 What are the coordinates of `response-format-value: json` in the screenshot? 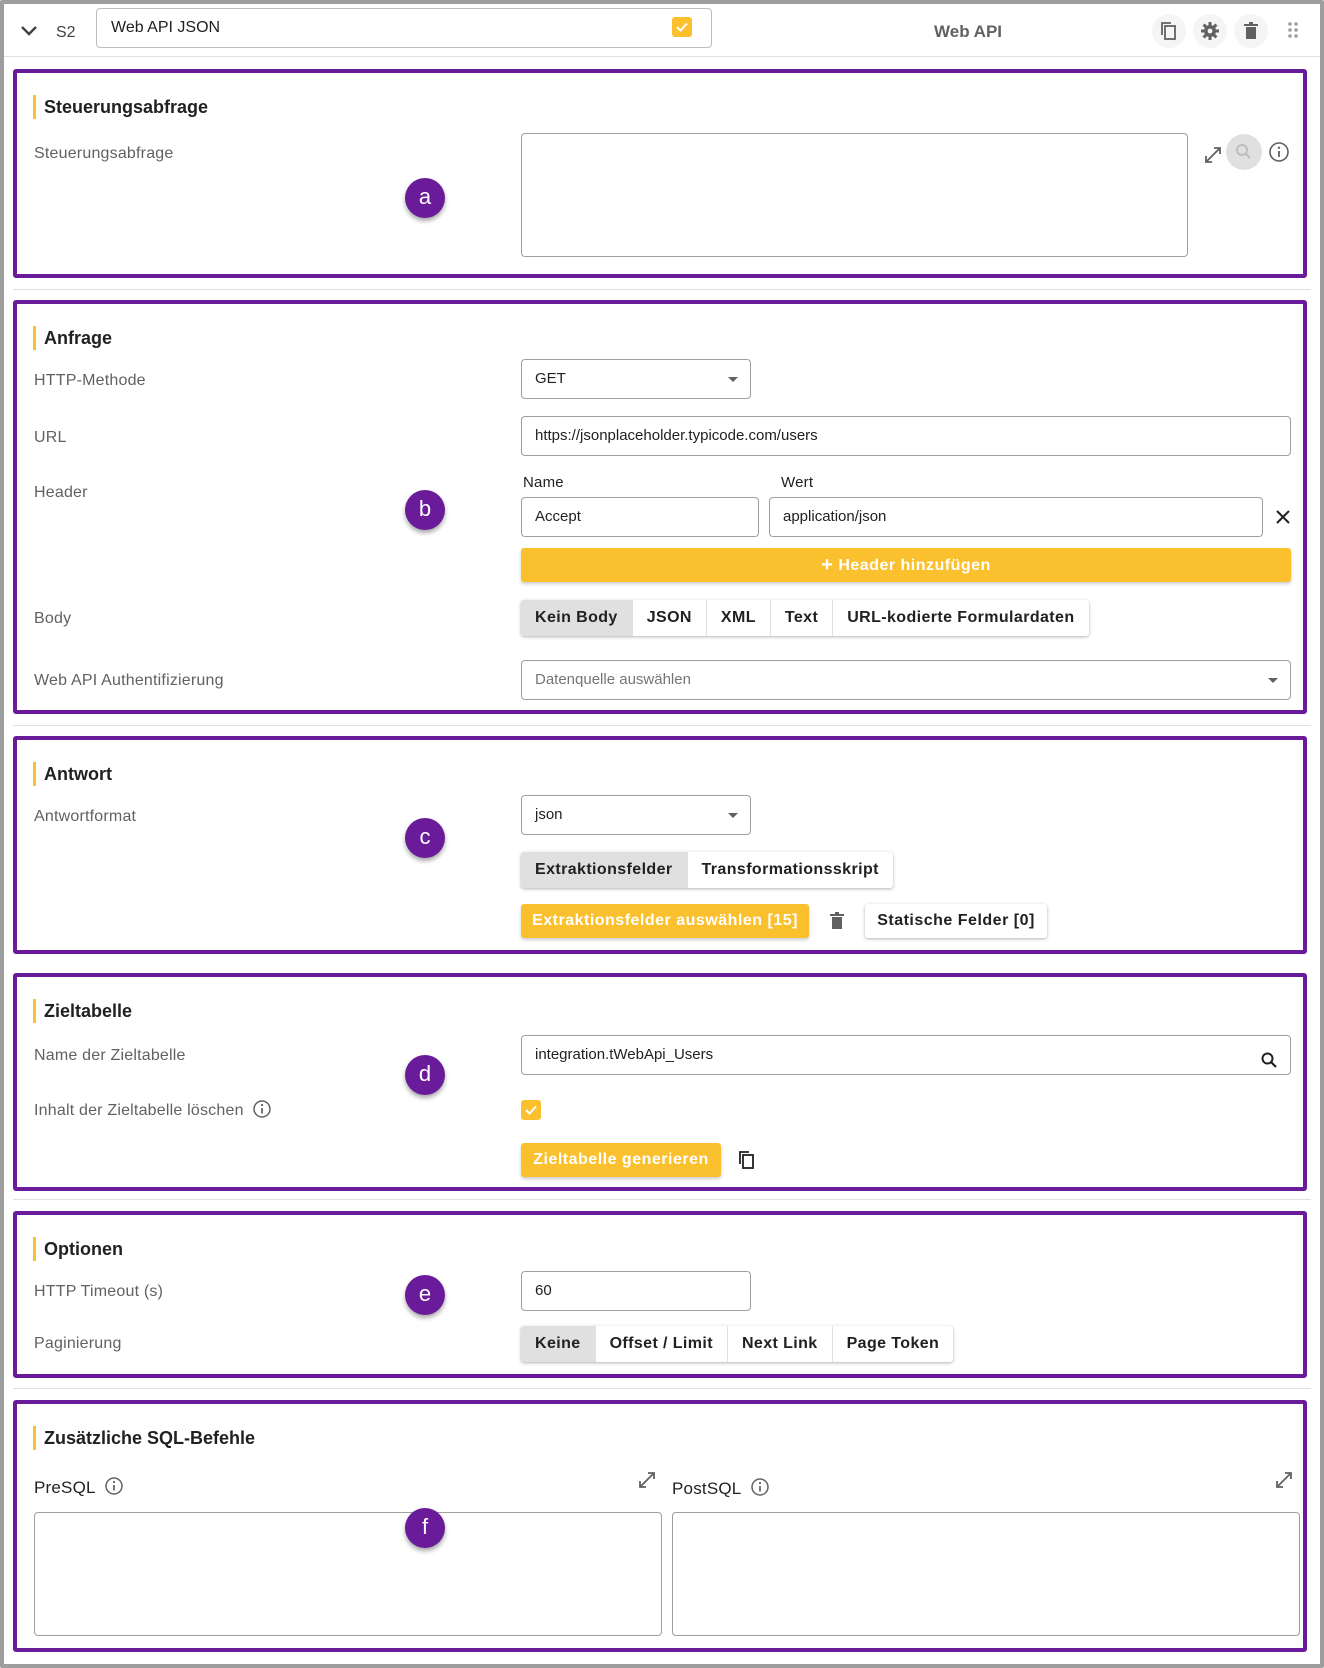 It's located at (549, 814).